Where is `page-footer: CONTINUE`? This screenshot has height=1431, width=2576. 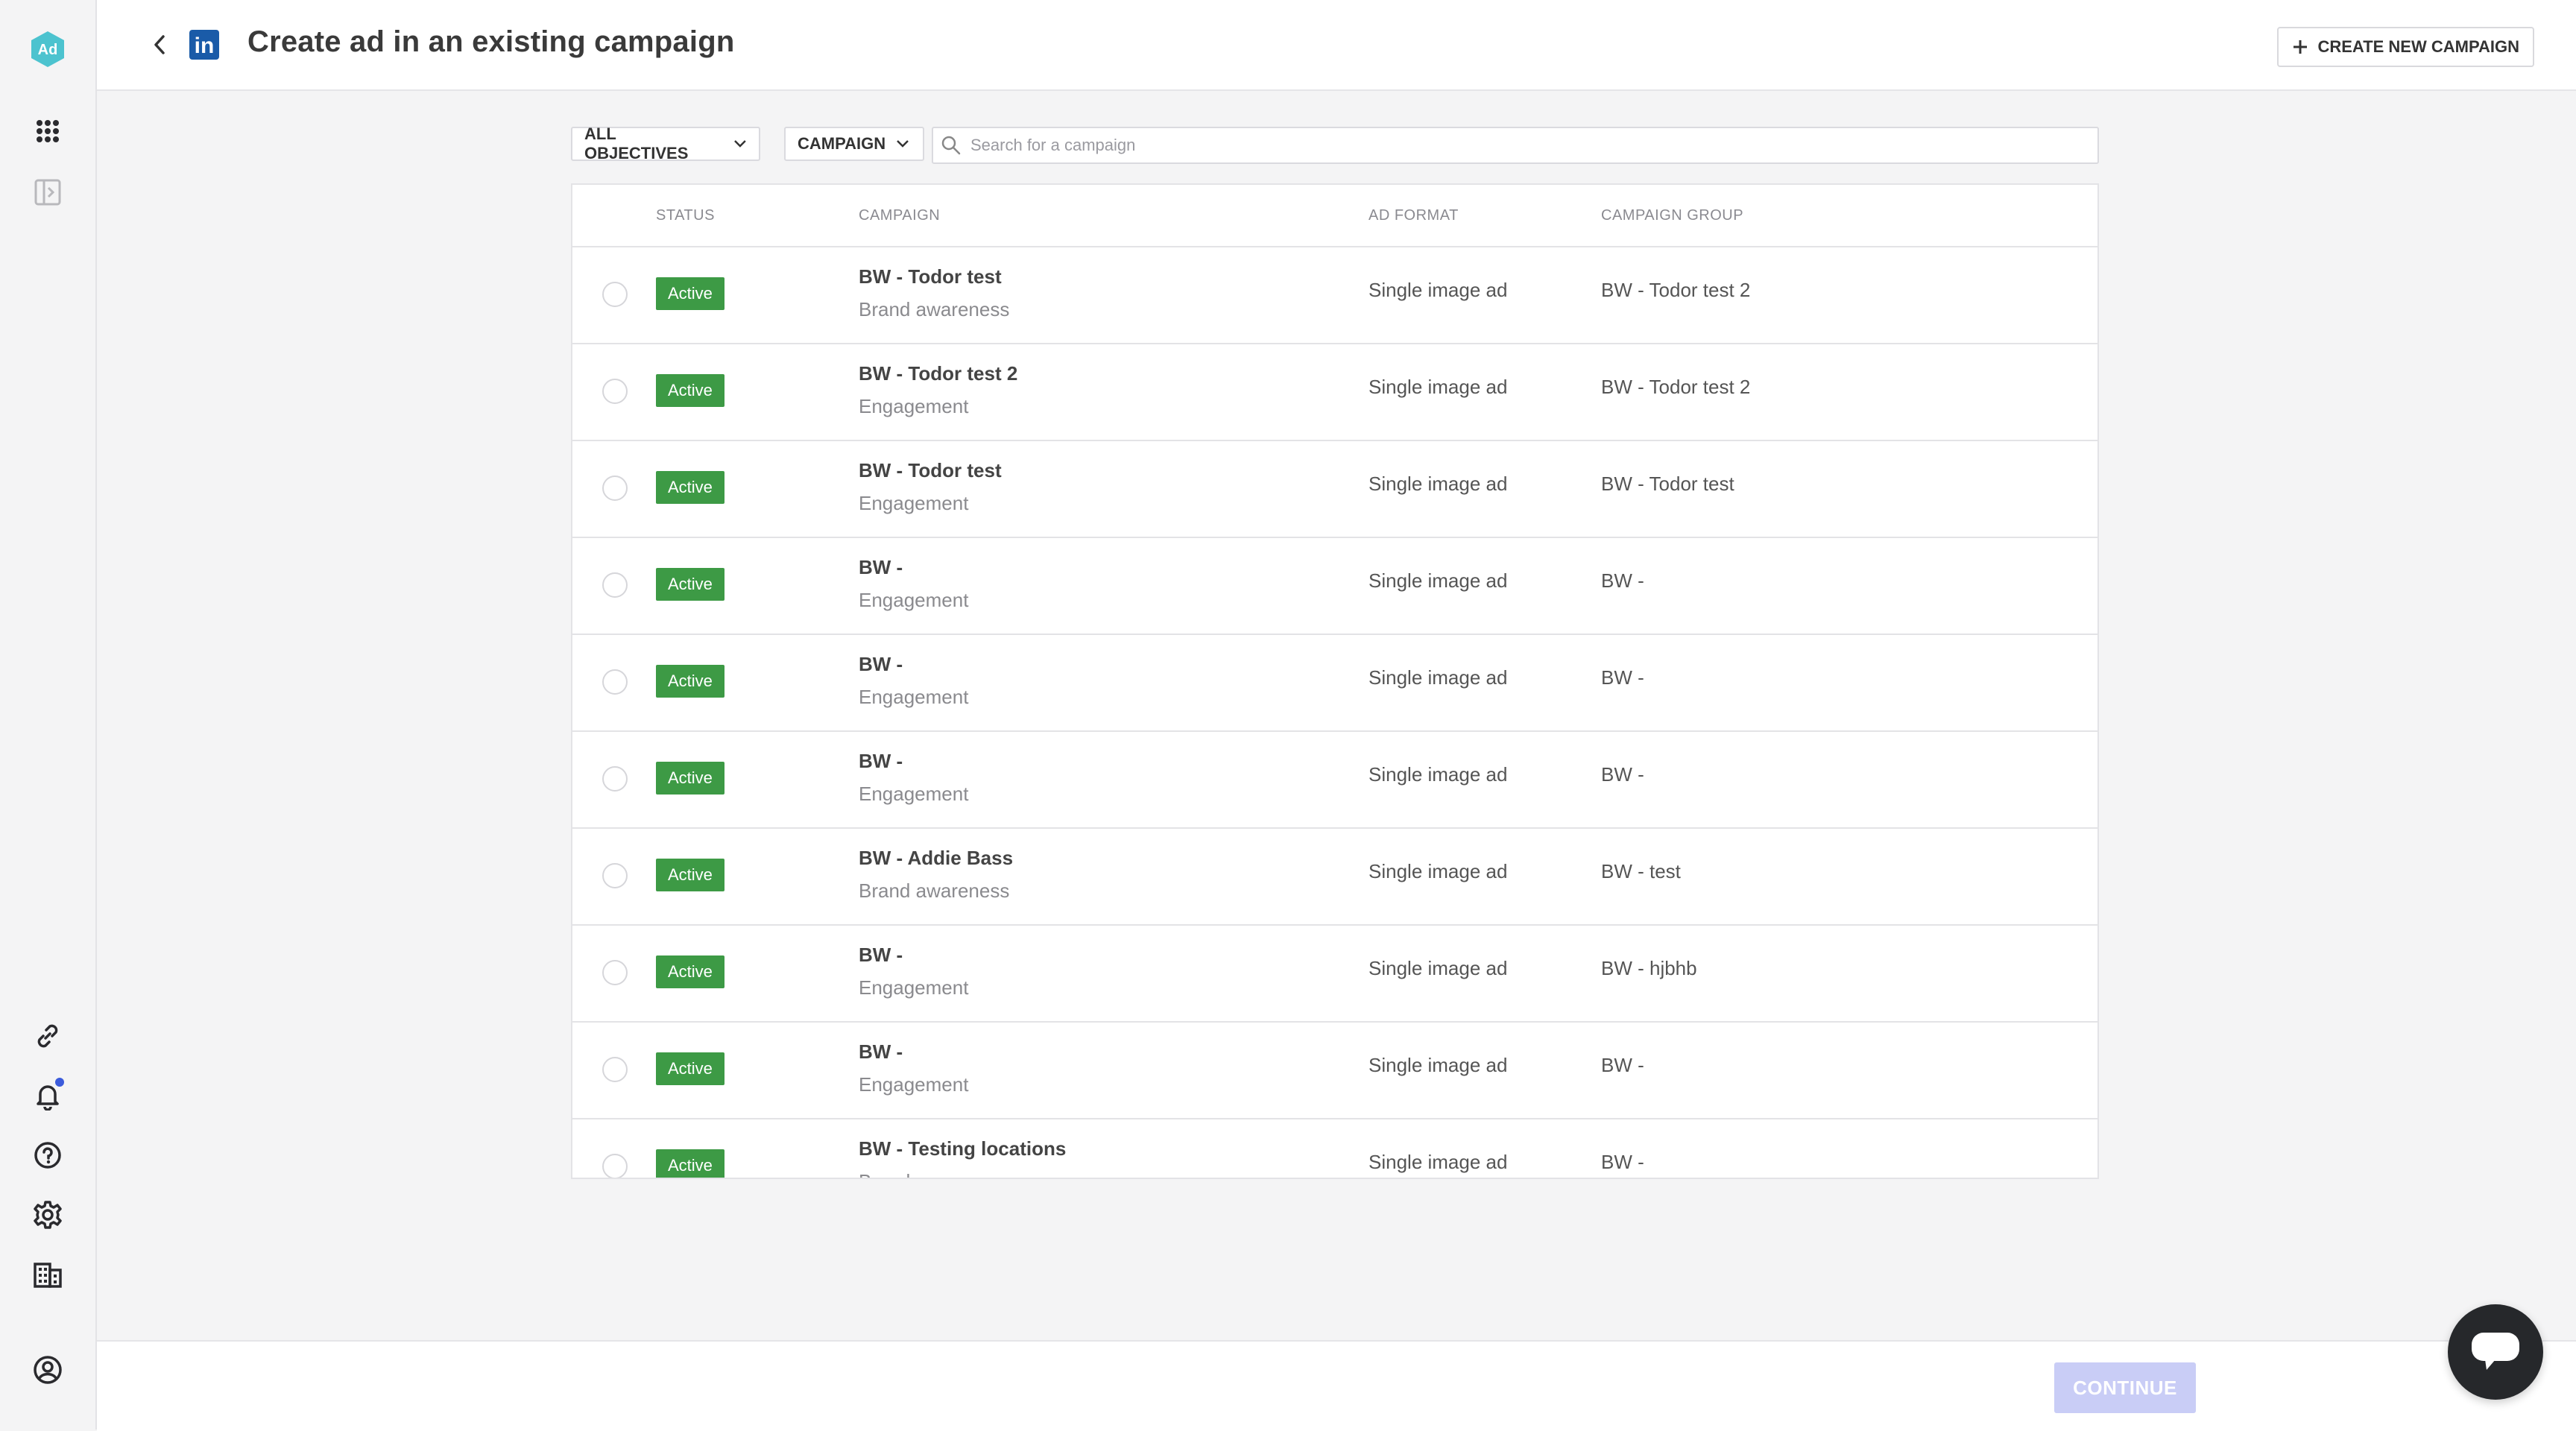 page-footer: CONTINUE is located at coordinates (1337, 1386).